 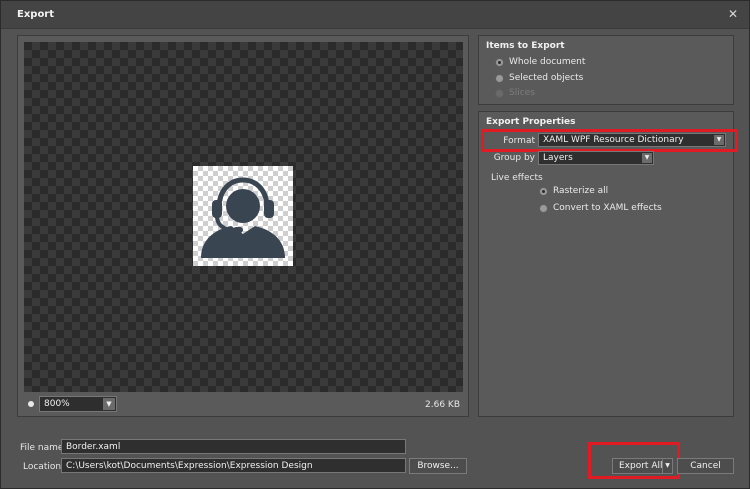 I want to click on group-by-value: Layers, so click(x=558, y=158).